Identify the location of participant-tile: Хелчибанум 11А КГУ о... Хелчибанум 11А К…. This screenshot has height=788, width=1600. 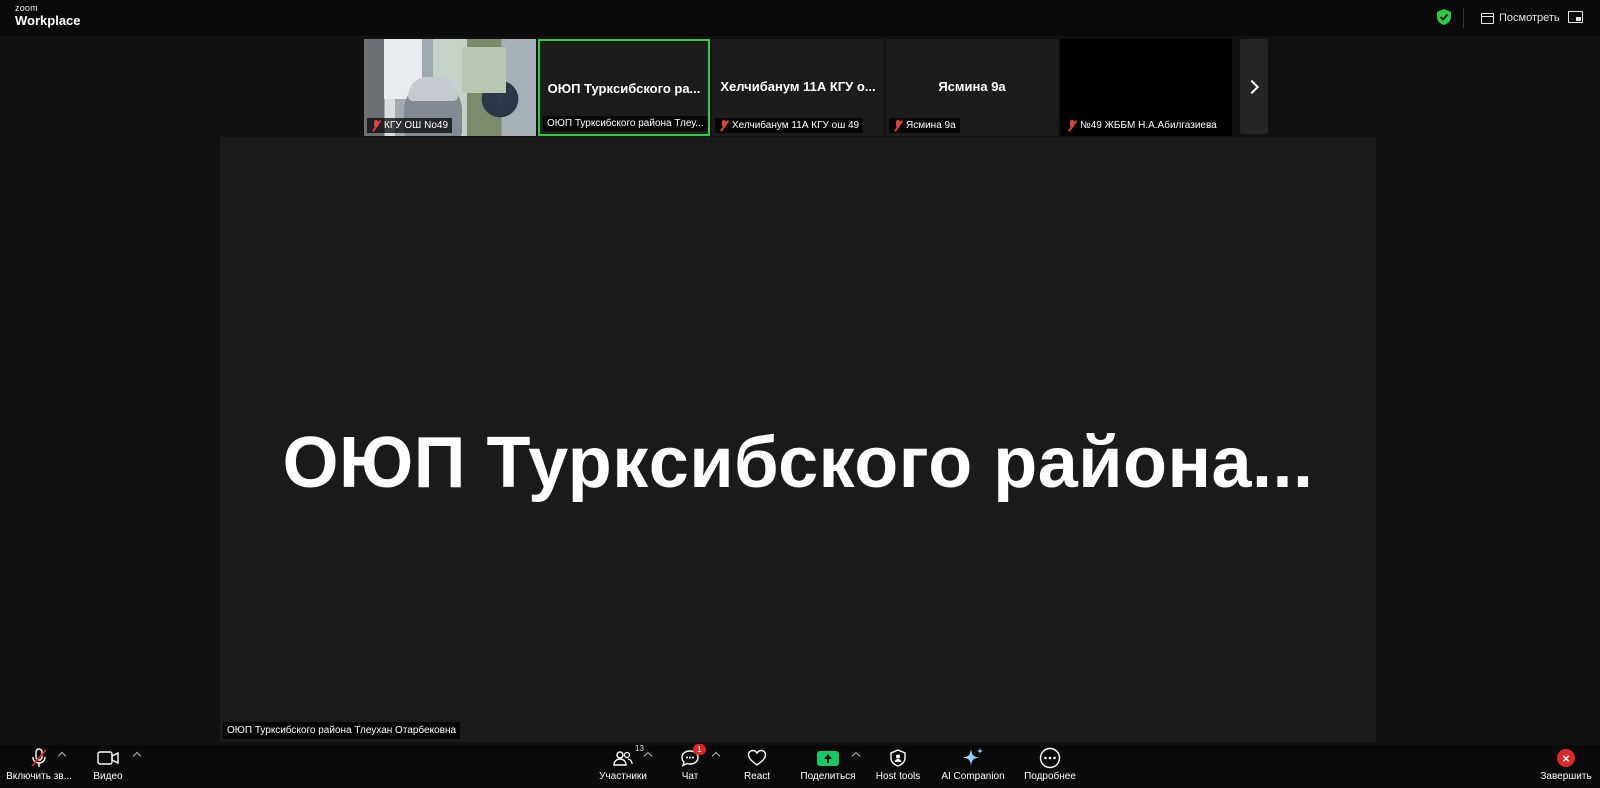
(798, 87).